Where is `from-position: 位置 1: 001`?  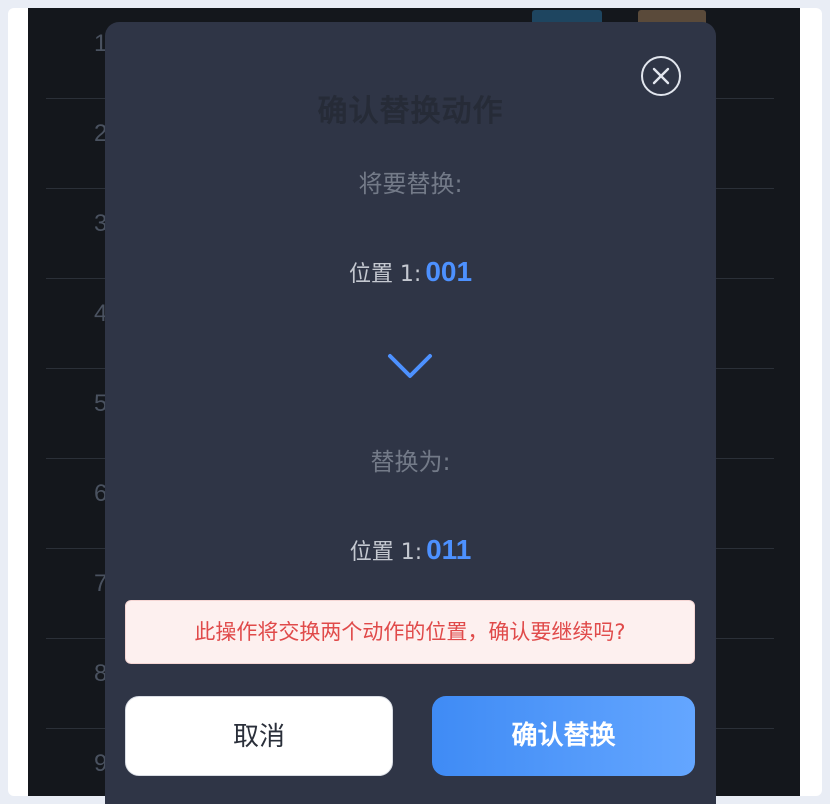 from-position: 位置 1: 001 is located at coordinates (410, 272).